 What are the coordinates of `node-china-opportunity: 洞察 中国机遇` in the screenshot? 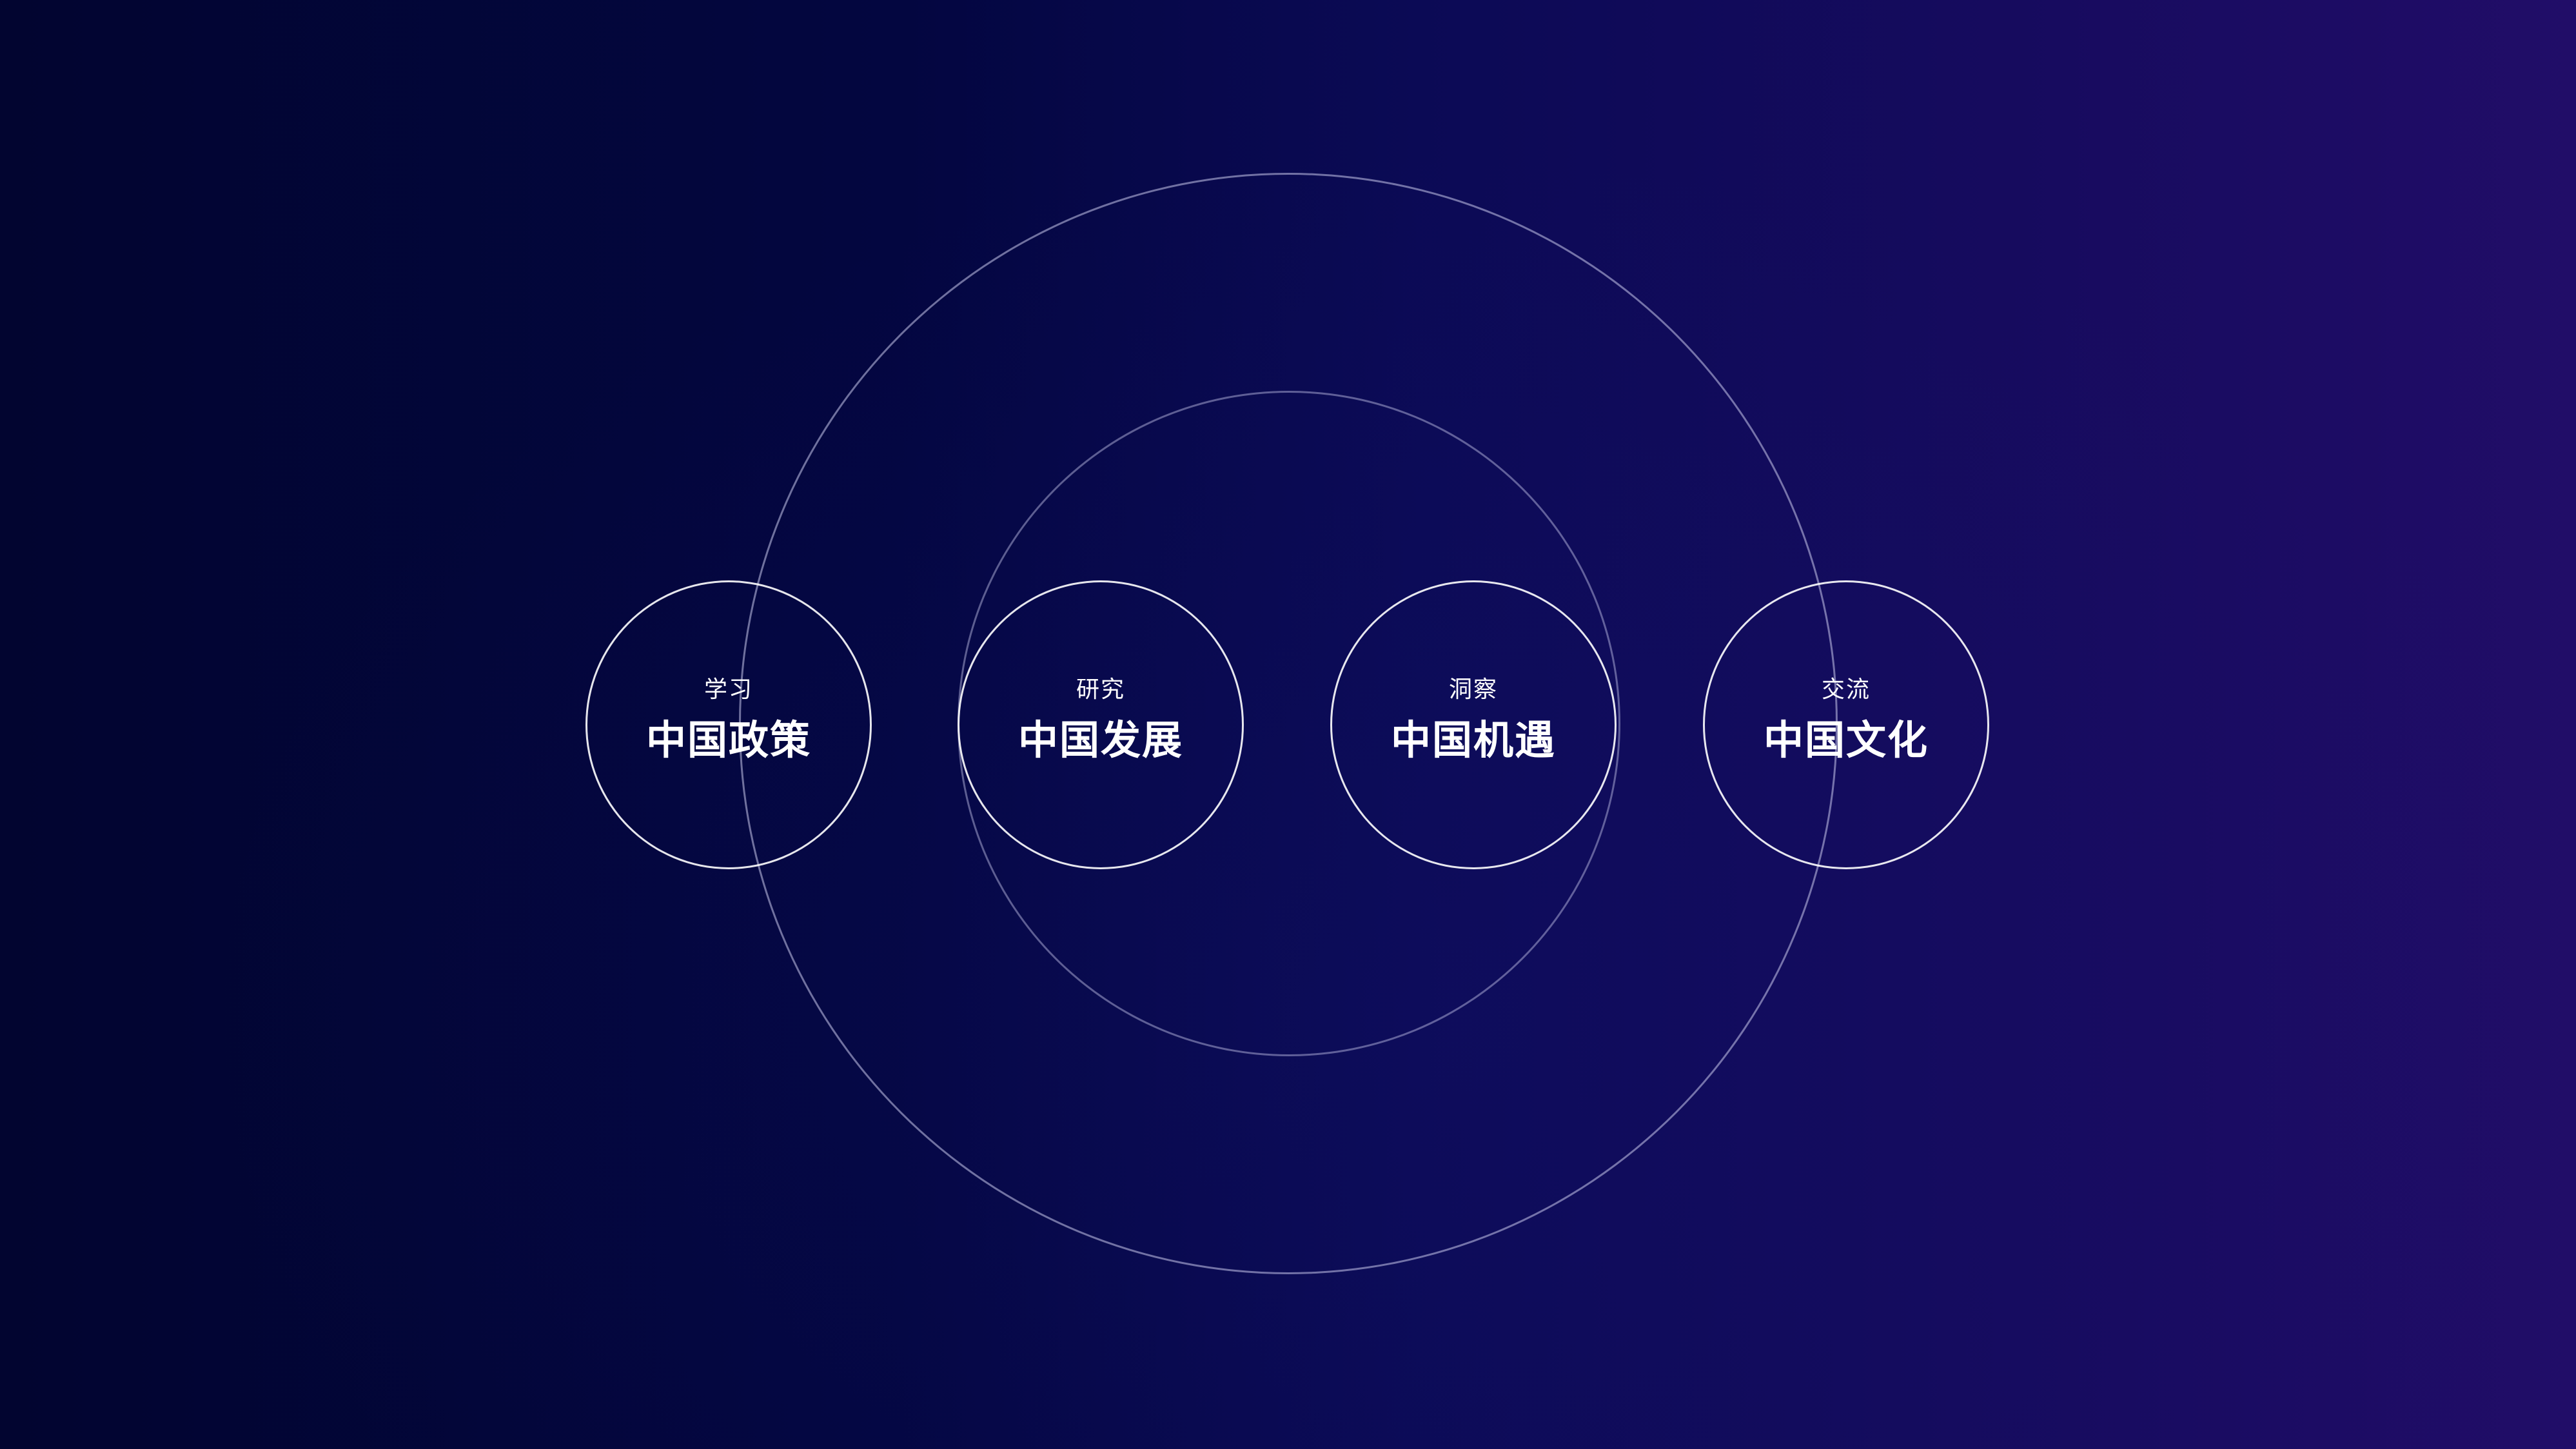 It's located at (1473, 724).